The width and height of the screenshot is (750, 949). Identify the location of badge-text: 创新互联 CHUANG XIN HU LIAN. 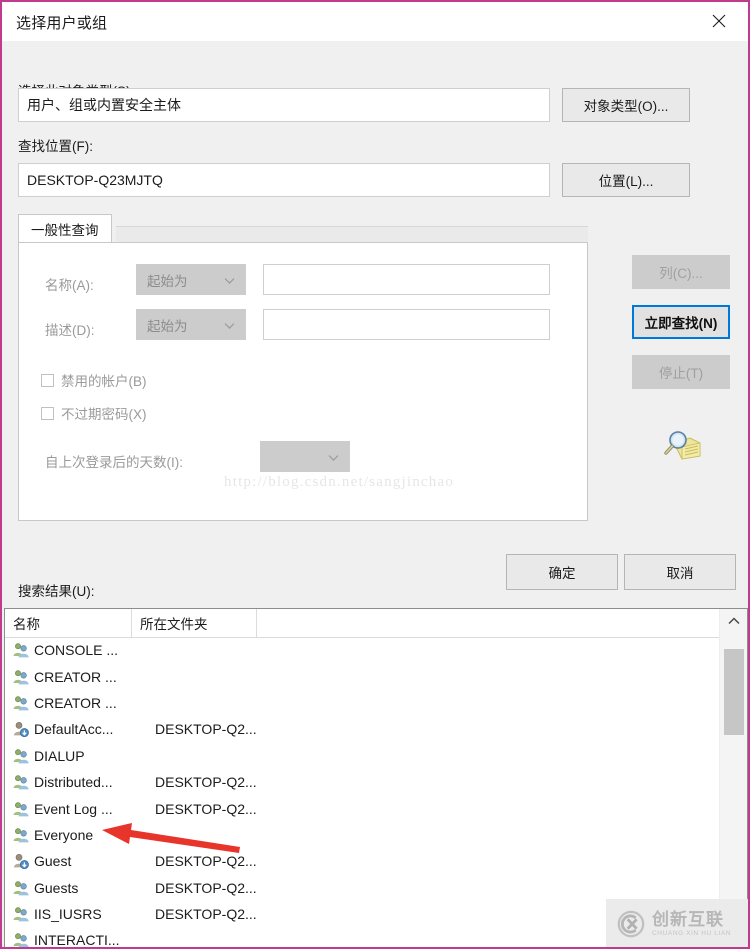
(691, 924).